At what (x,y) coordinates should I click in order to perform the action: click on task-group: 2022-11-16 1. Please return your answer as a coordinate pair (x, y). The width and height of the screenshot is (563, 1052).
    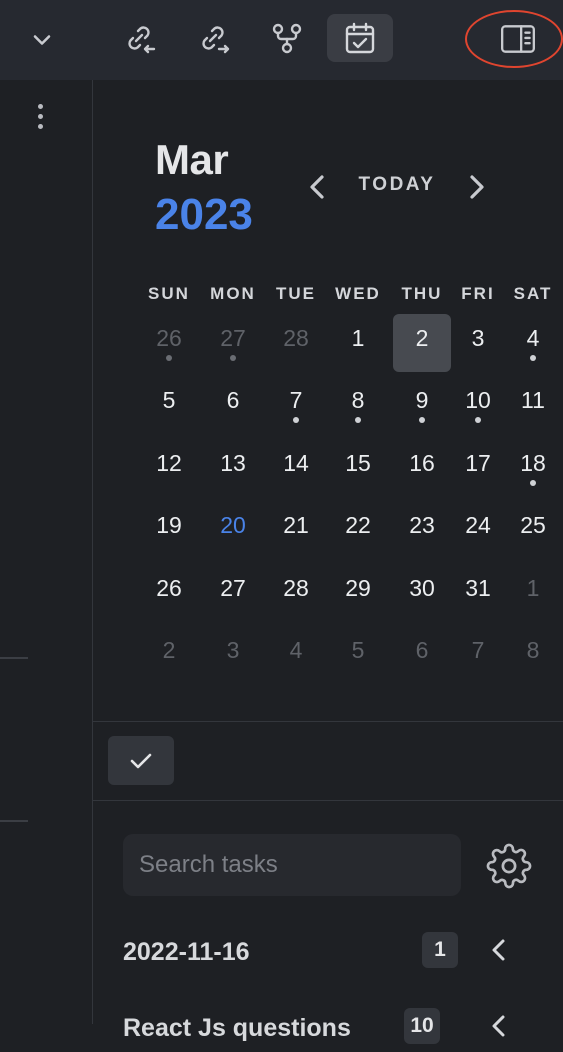
    Looking at the image, I should click on (343, 954).